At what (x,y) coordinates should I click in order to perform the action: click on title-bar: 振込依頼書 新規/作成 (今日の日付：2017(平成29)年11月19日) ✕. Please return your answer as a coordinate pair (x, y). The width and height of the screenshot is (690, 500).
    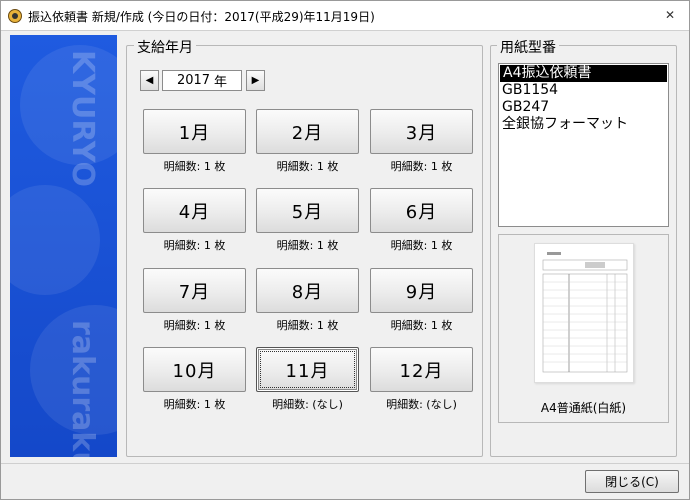
    Looking at the image, I should click on (345, 16).